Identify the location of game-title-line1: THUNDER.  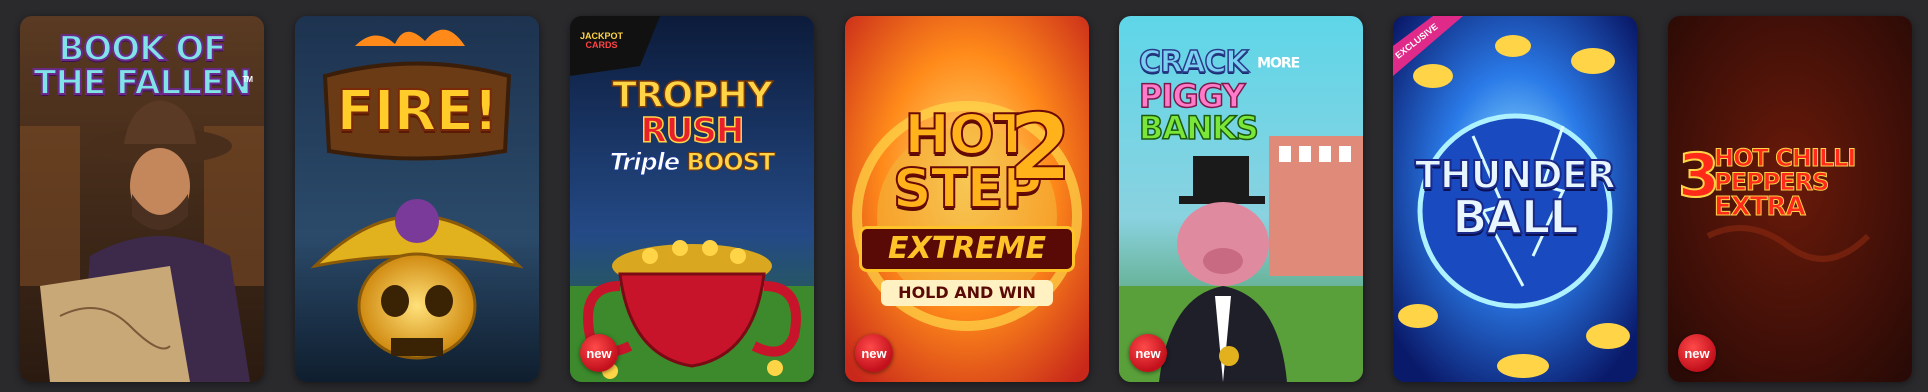
(1515, 175).